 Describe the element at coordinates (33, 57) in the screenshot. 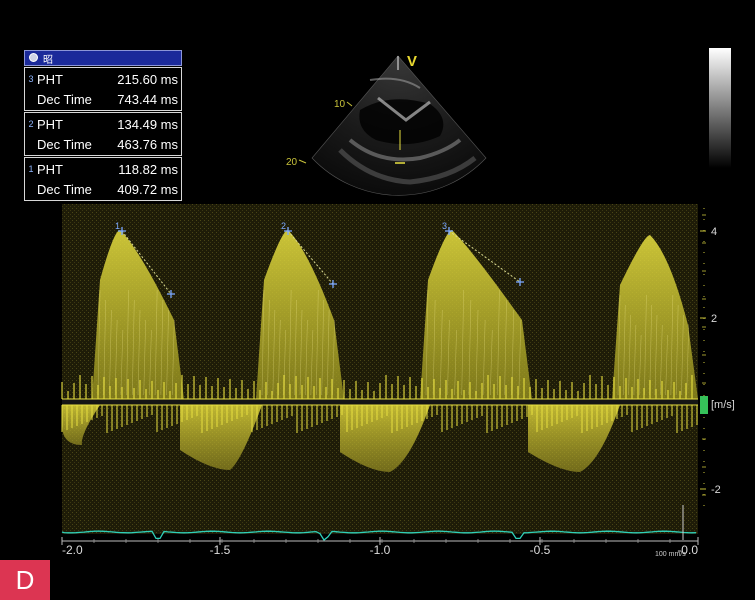

I see `record-icon` at that location.